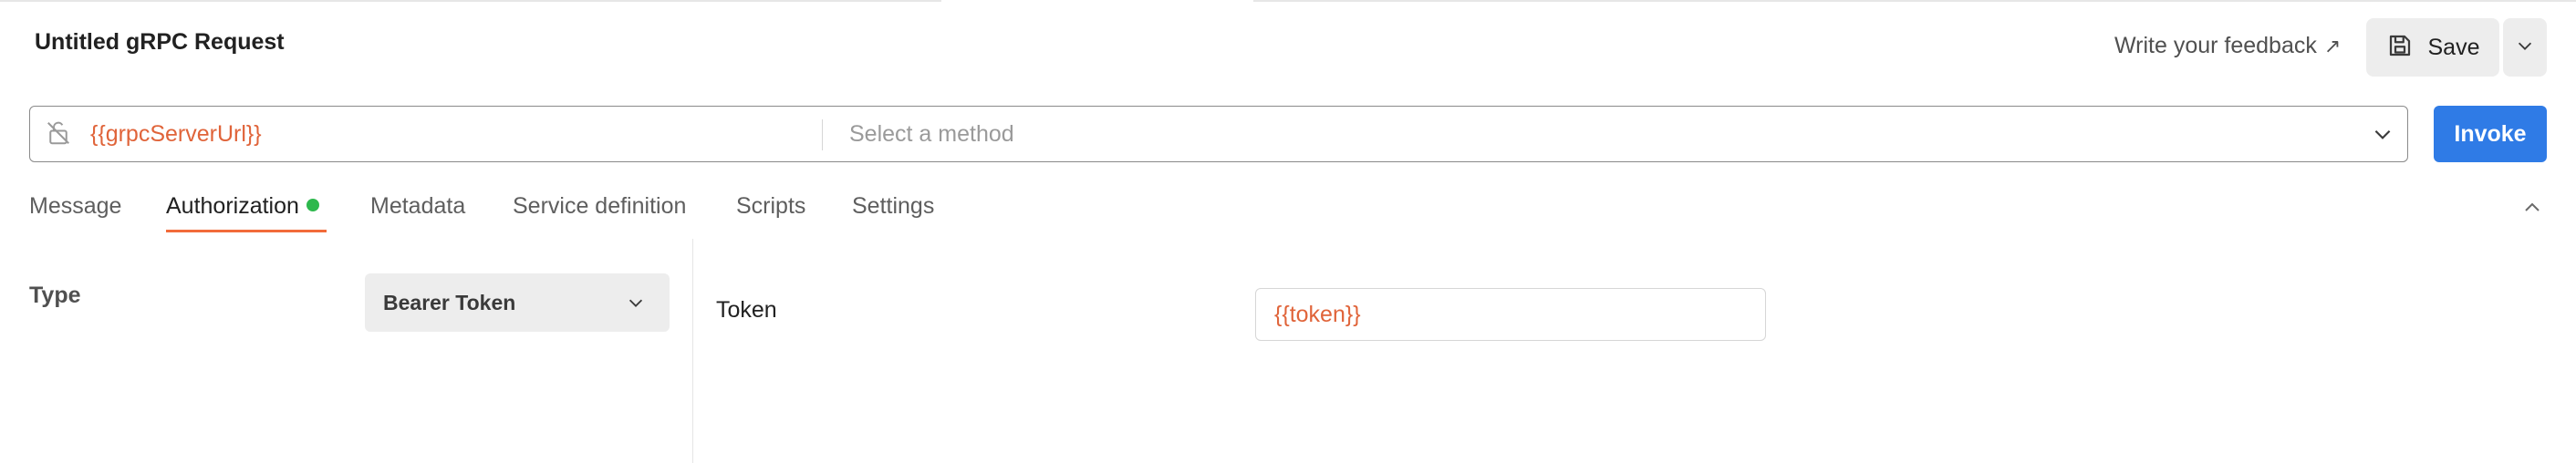 Image resolution: width=2576 pixels, height=463 pixels. I want to click on save-label: Save, so click(2453, 47).